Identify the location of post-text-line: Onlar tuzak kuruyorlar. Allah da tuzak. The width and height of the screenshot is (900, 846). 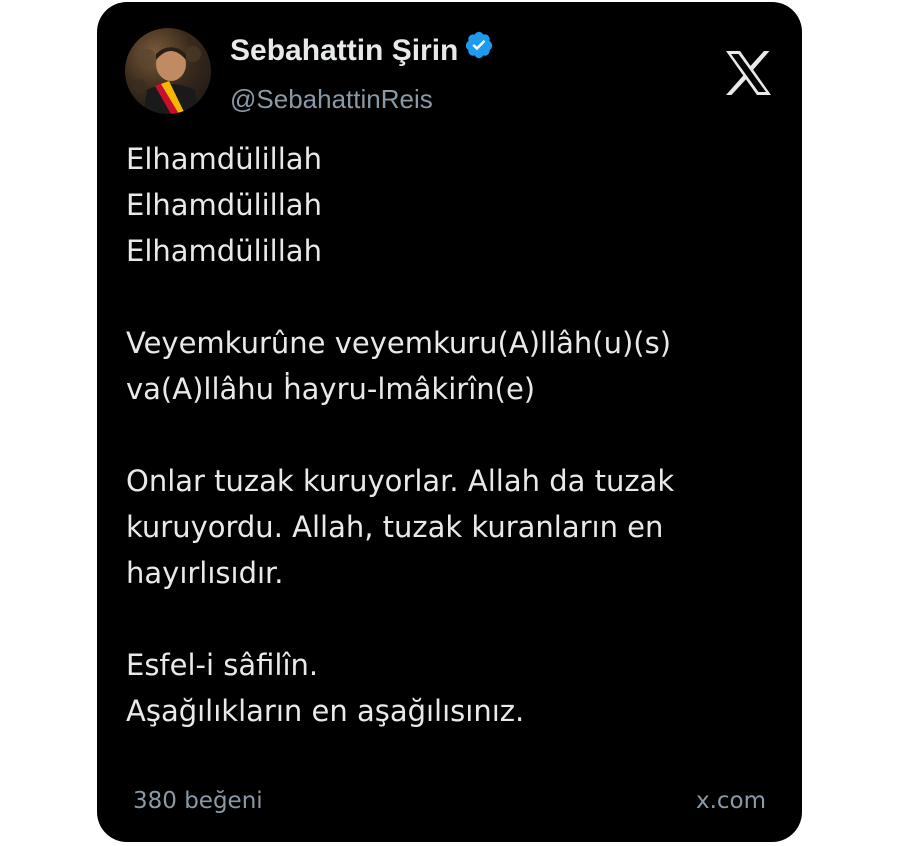
(400, 481).